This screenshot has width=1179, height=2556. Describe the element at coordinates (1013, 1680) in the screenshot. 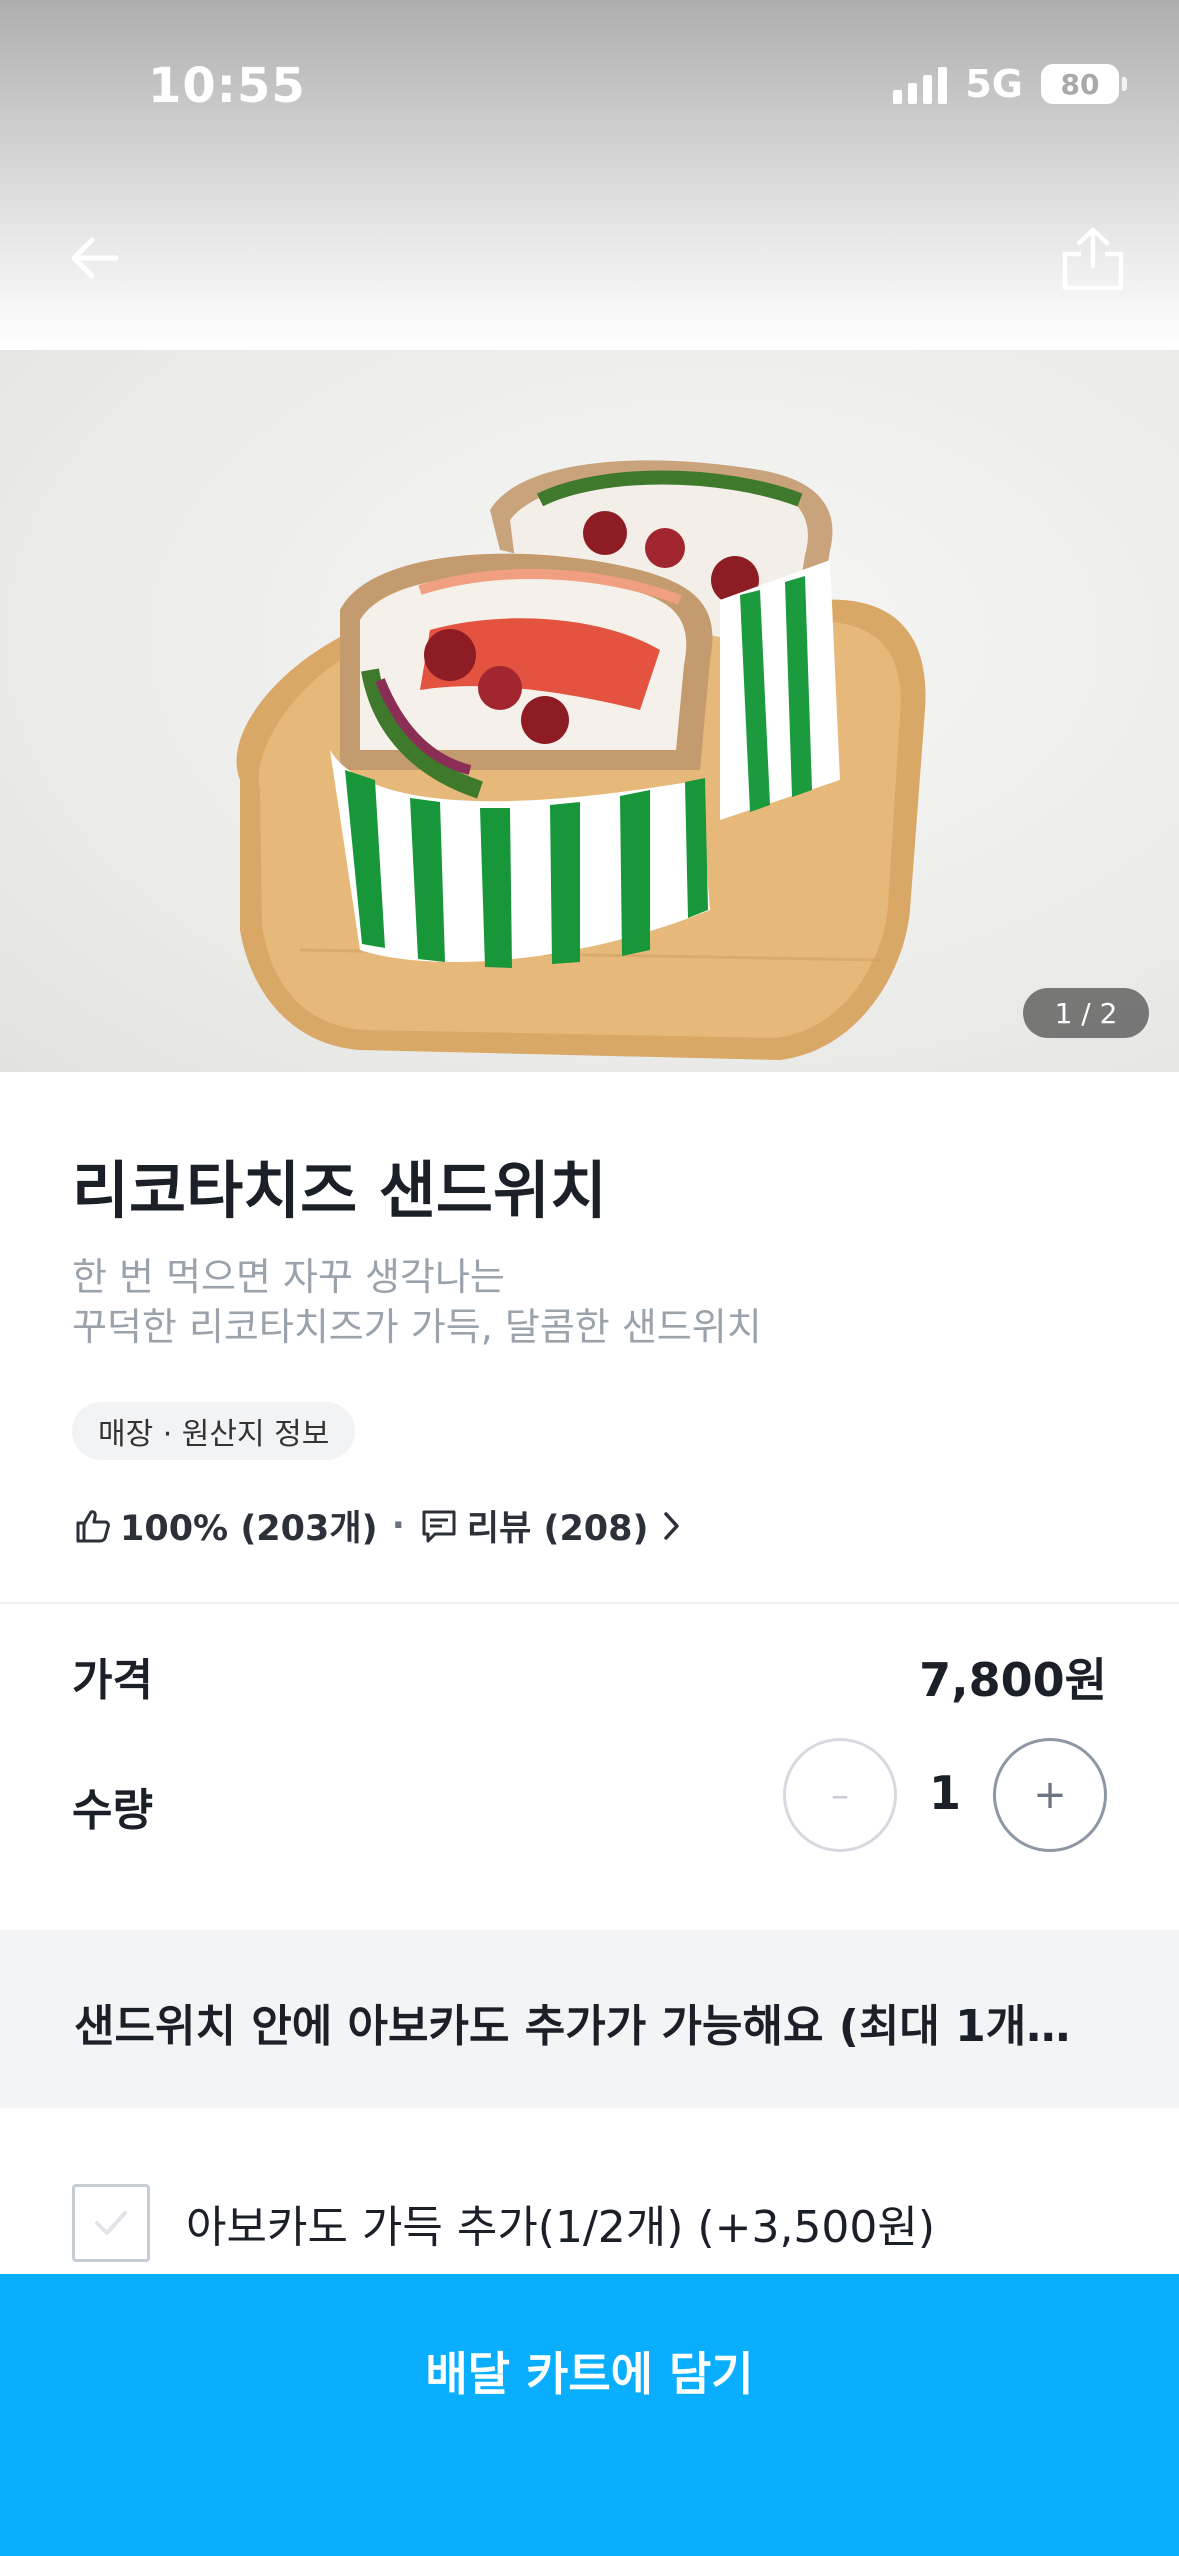

I see `price-value: 7,800원` at that location.